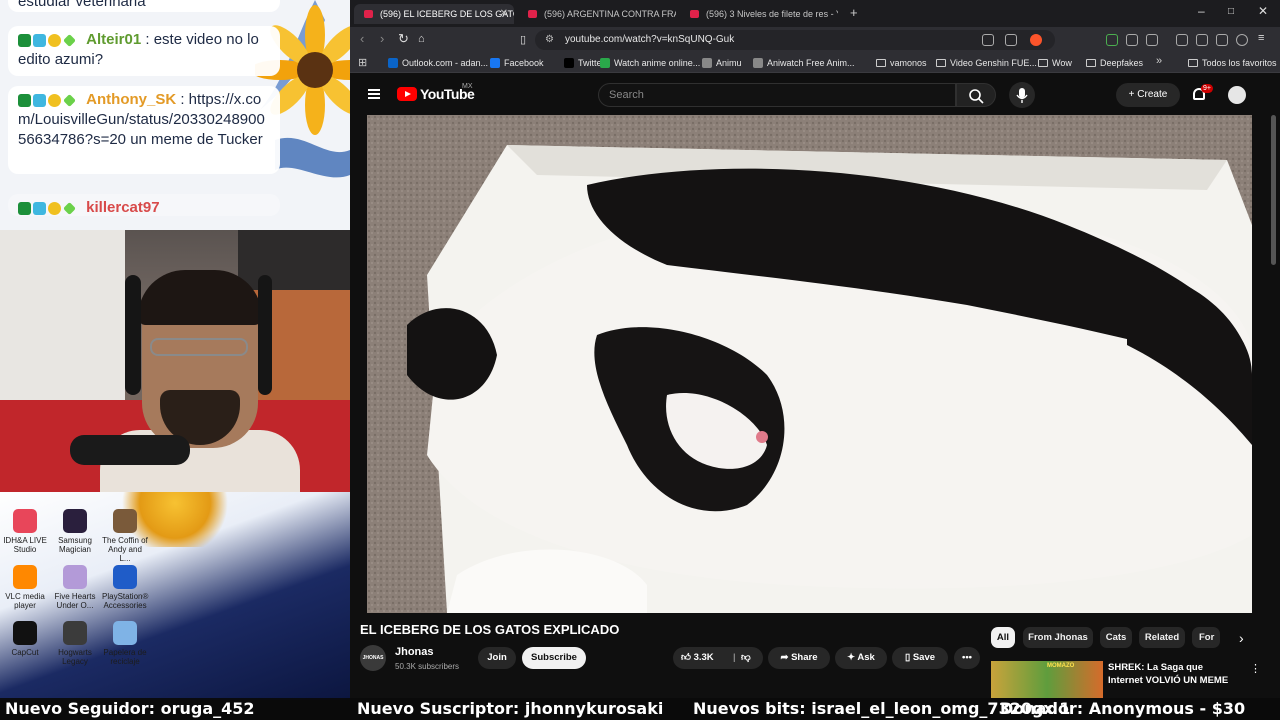 This screenshot has height=720, width=1280. Describe the element at coordinates (362, 38) in the screenshot. I see `back-icon: ‹` at that location.